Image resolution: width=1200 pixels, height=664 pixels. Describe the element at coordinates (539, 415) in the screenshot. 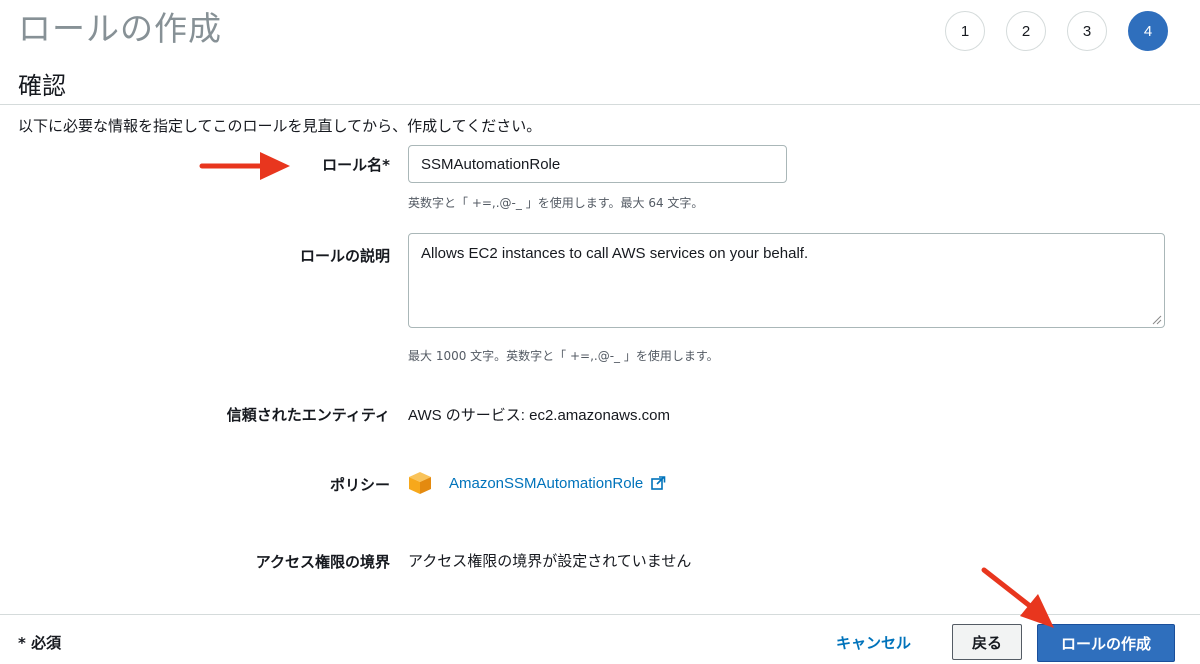

I see `trusted-entity-value: AWS のサービス: ec2.amazonaws.com` at that location.